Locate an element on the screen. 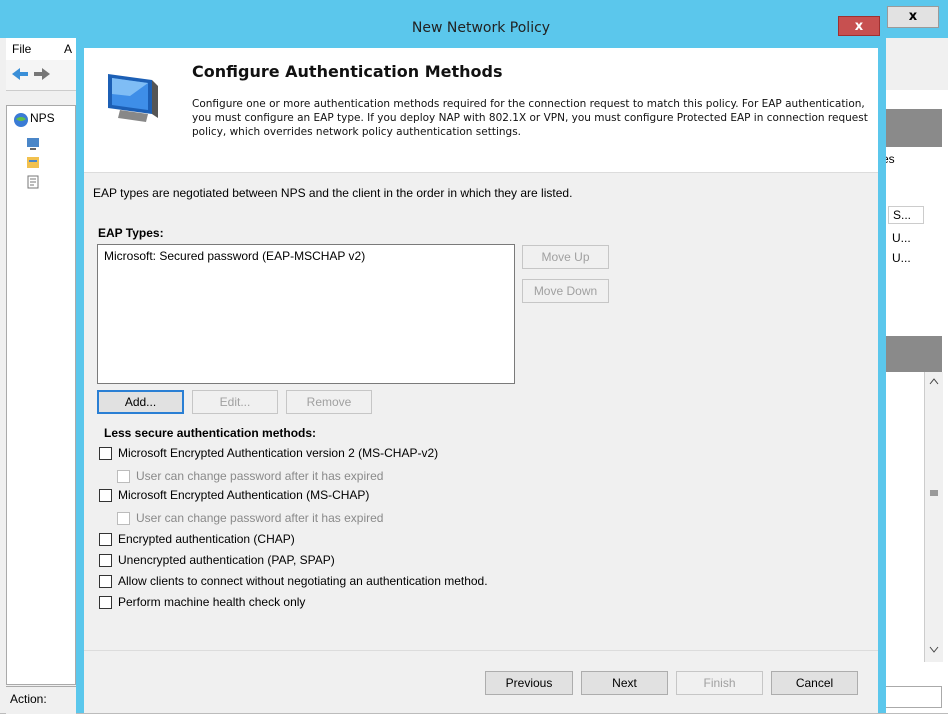 The height and width of the screenshot is (714, 948). move-down-button: Move Down is located at coordinates (565, 291).